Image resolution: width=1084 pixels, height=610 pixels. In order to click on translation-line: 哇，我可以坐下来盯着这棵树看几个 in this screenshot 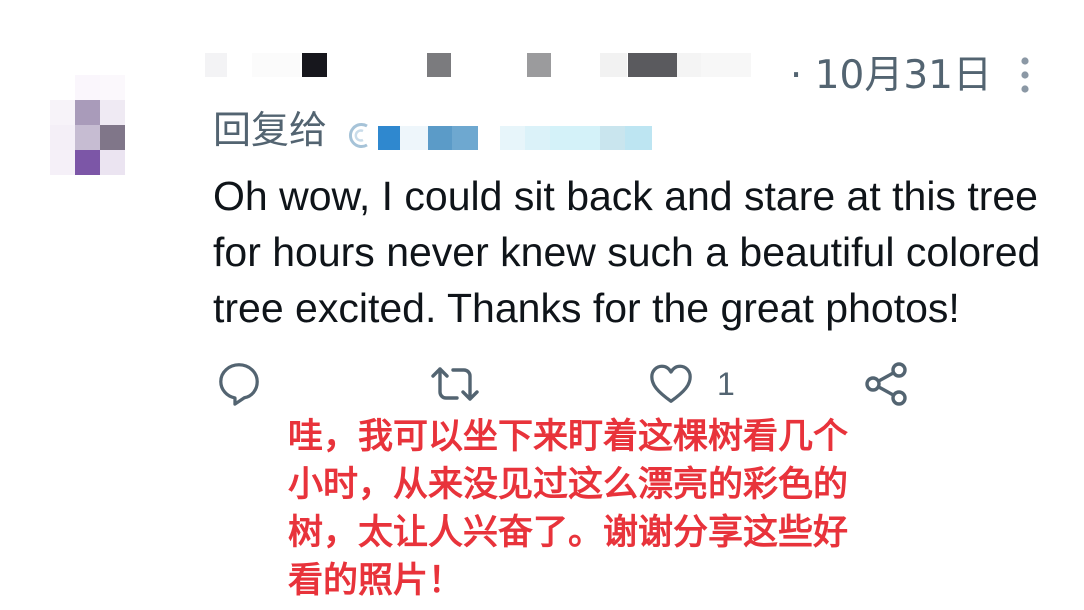, I will do `click(568, 437)`.